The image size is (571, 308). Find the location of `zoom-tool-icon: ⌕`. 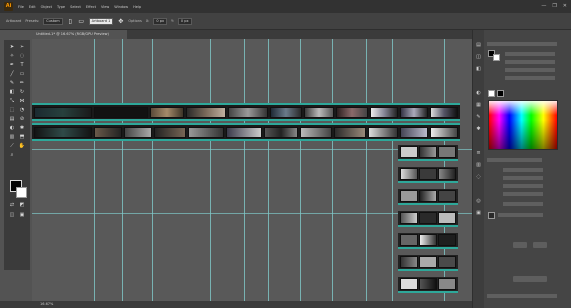

zoom-tool-icon: ⌕ is located at coordinates (12, 155).